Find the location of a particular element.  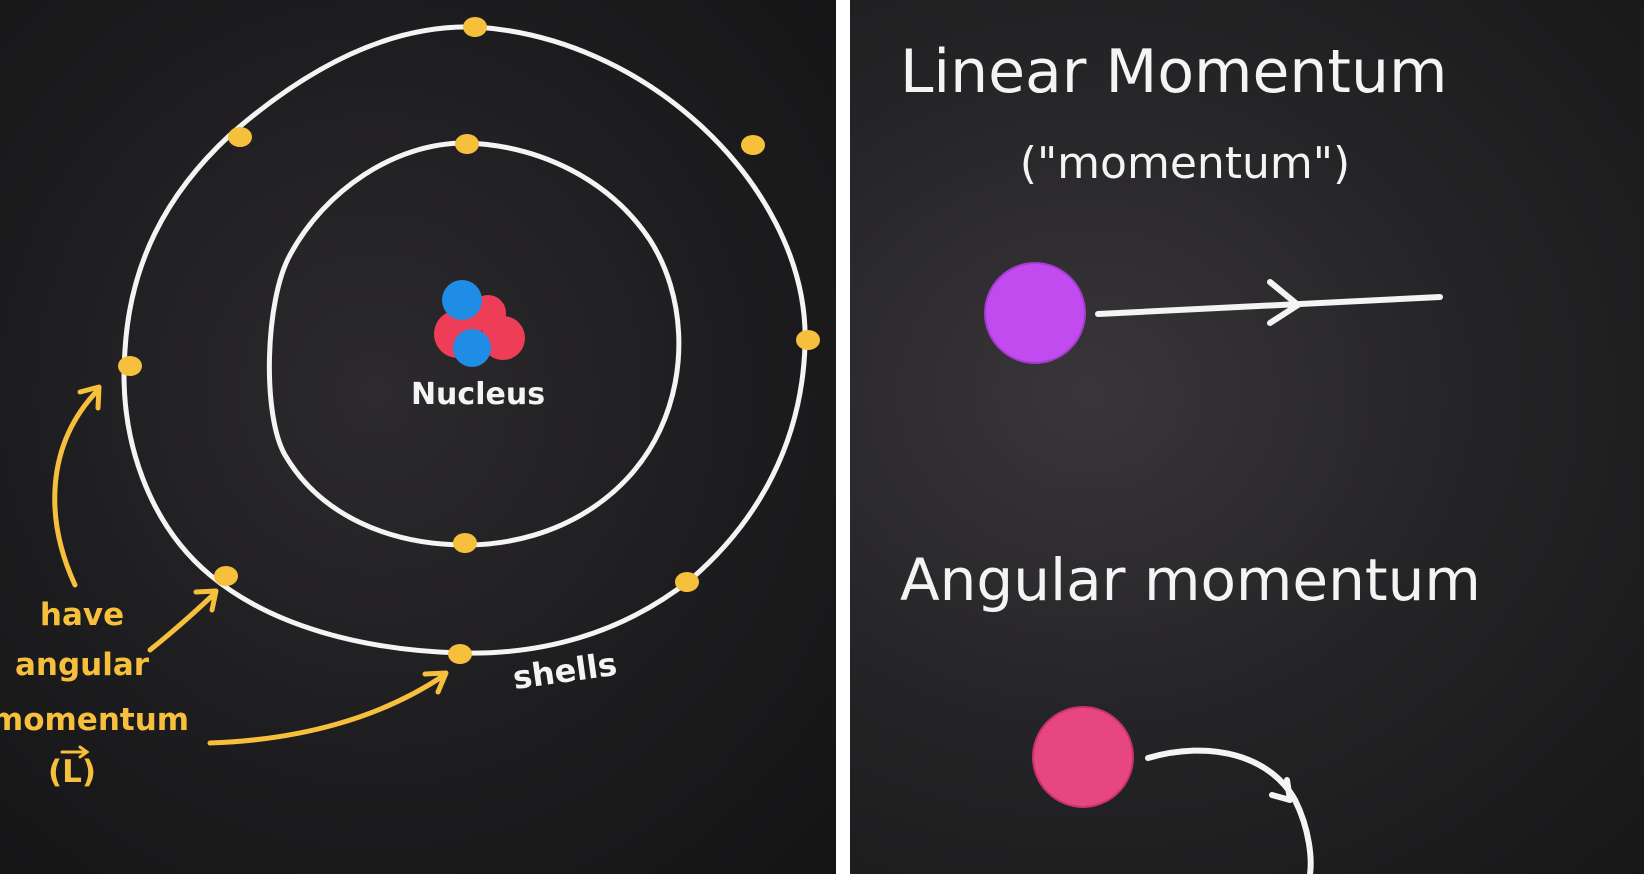

linear-momentum-subtitle: ("momentum") is located at coordinates (1185, 163).